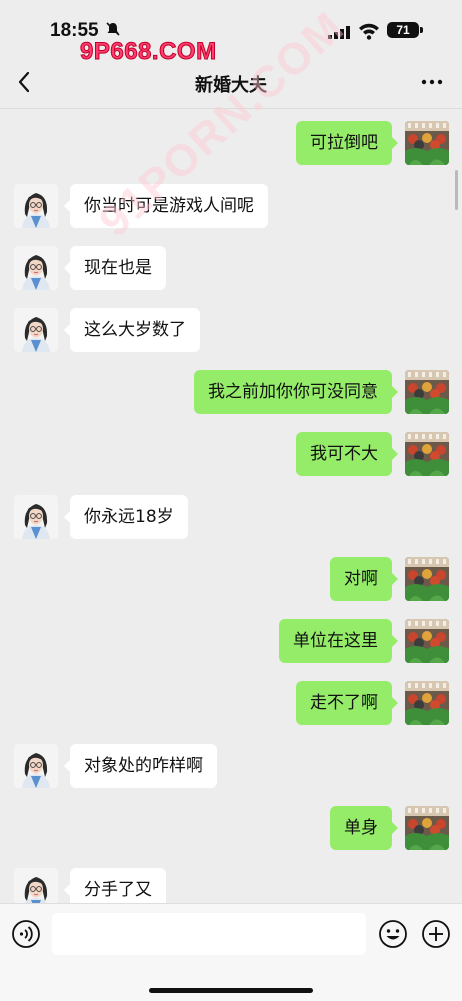  Describe the element at coordinates (209, 934) in the screenshot. I see `message-input` at that location.